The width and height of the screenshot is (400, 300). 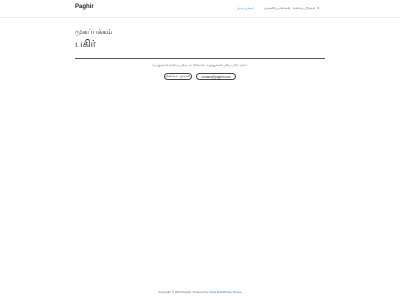 What do you see at coordinates (277, 8) in the screenshot?
I see `nav-item-contributors: பங்களிப்பாளர்கள்` at bounding box center [277, 8].